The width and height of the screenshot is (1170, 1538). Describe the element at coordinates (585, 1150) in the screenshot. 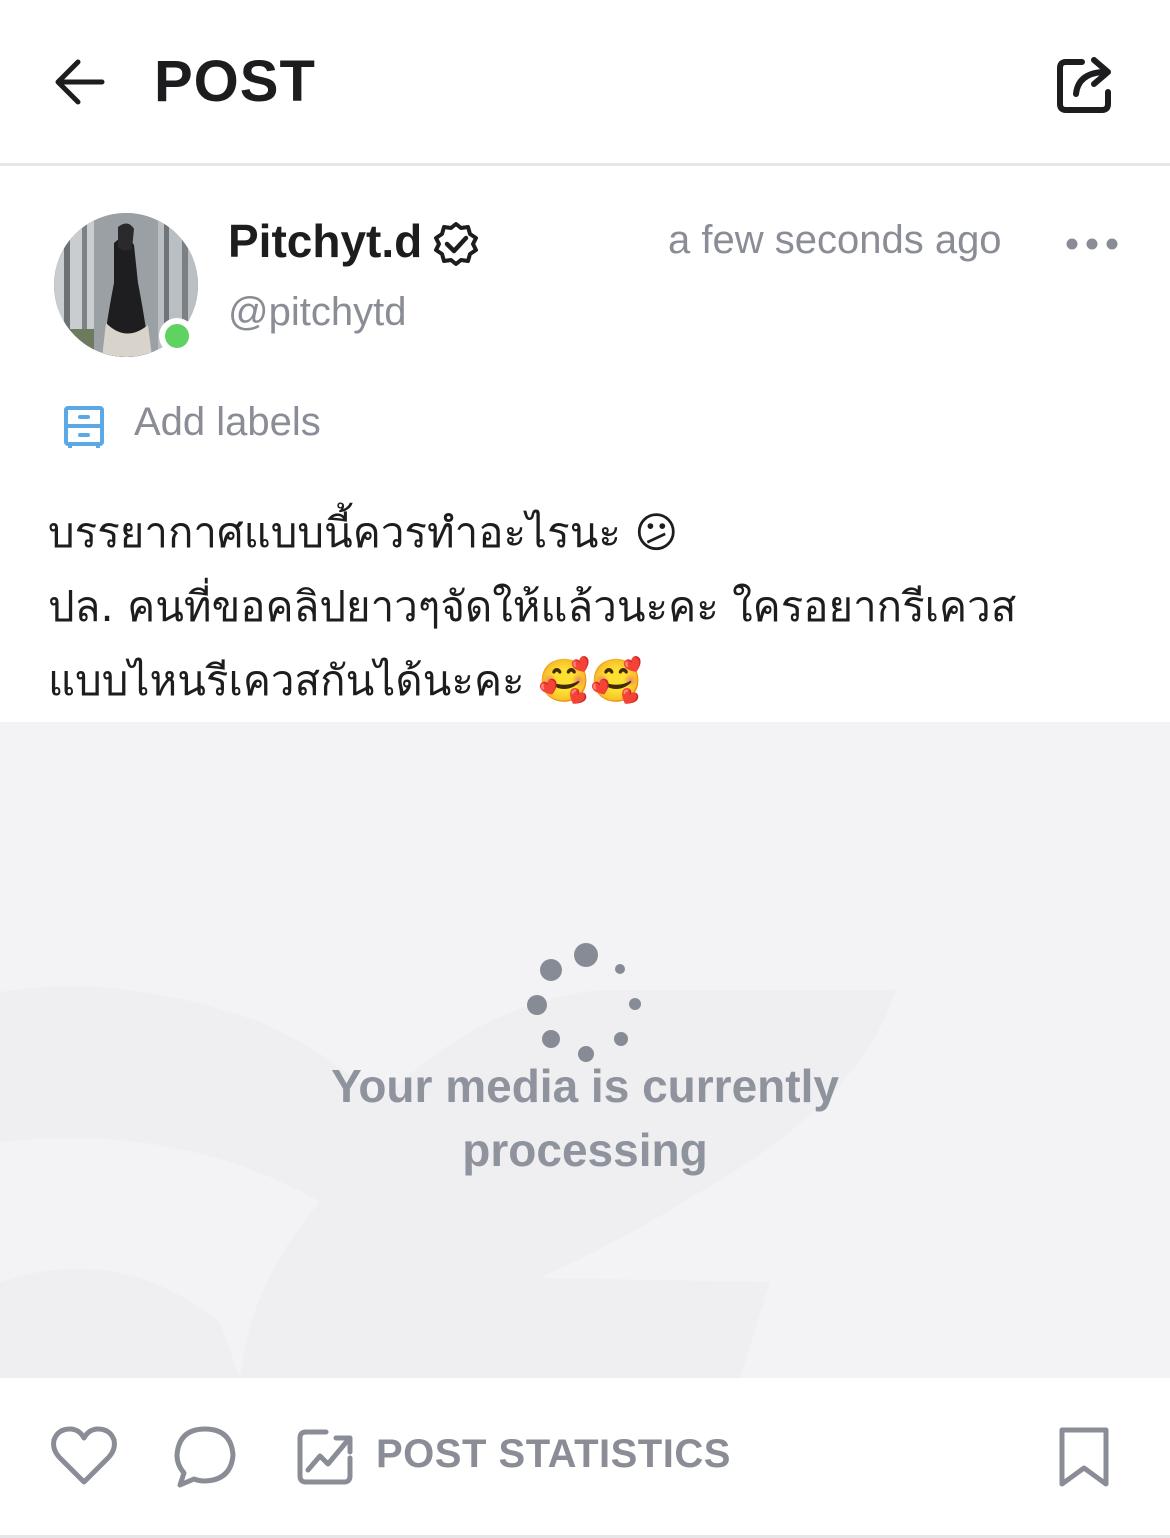

I see `processing-line: processing` at that location.